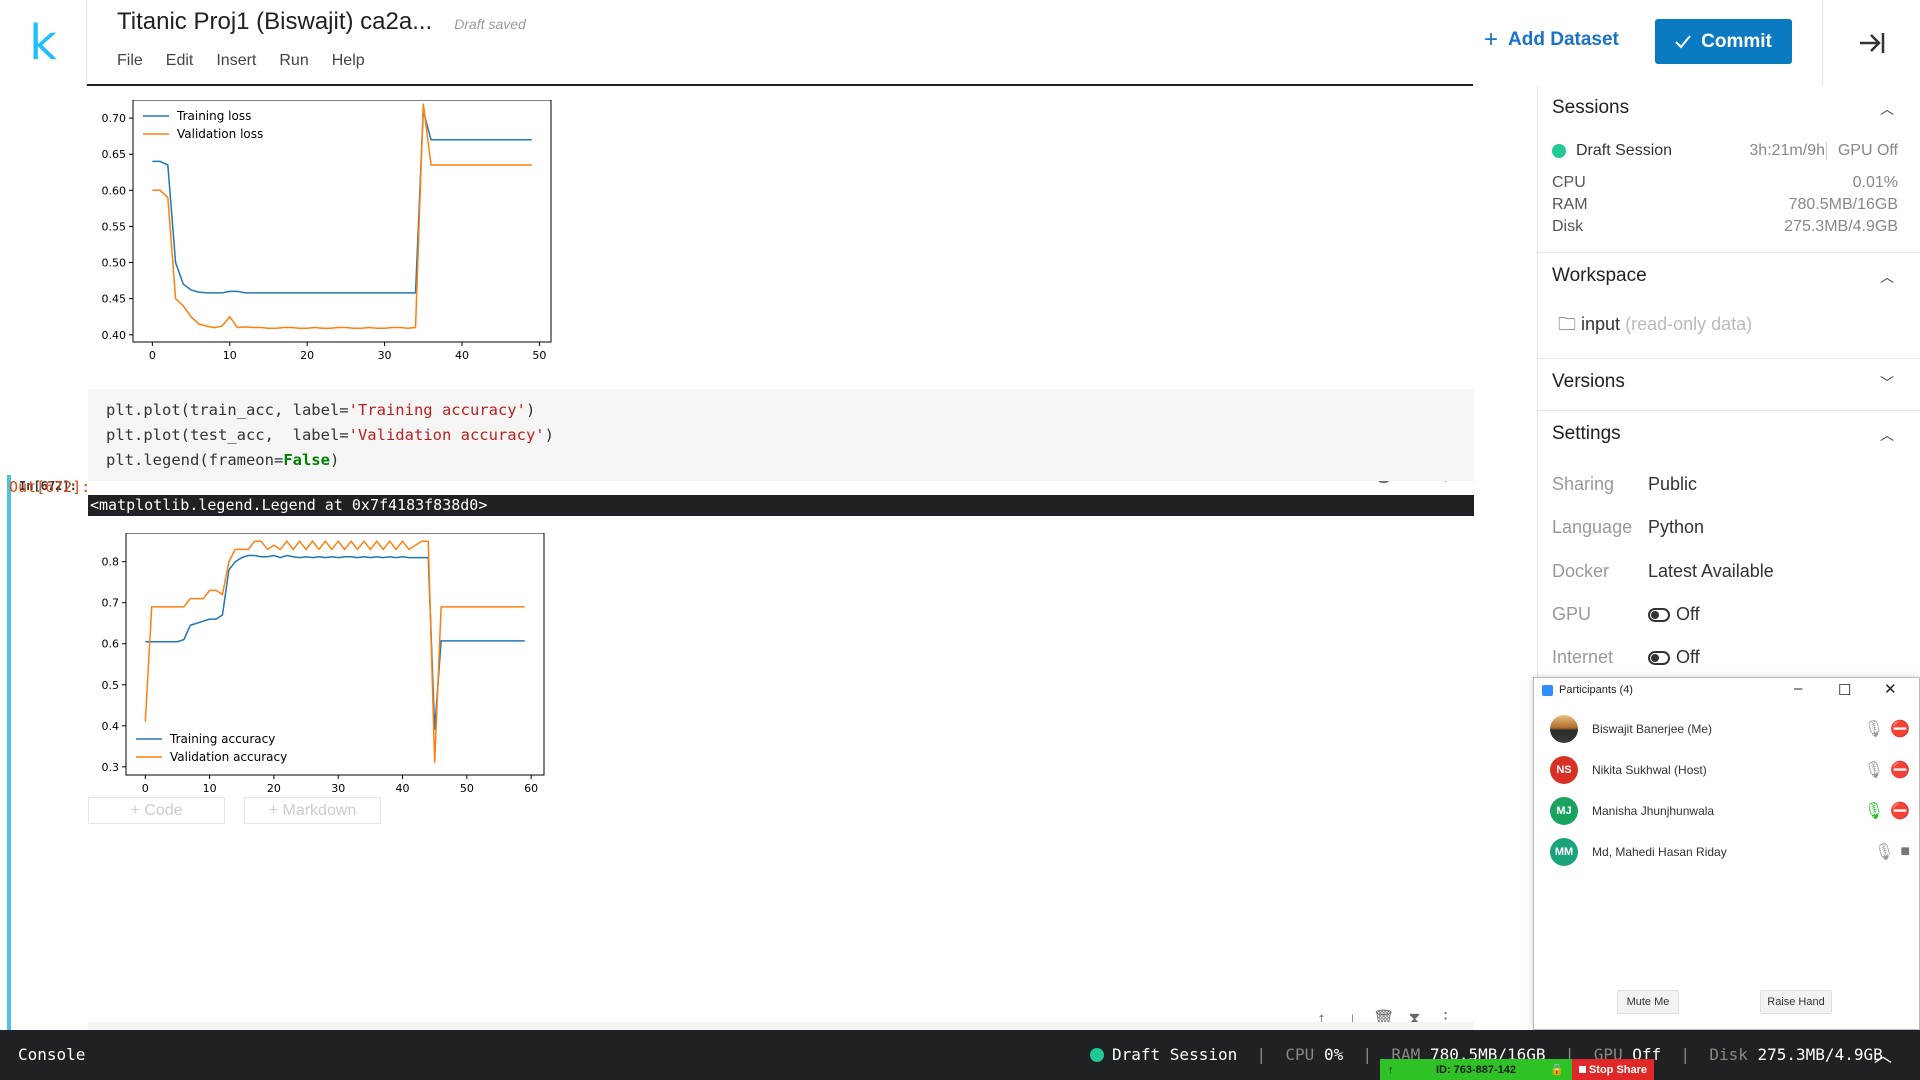  I want to click on menu-help: Help, so click(348, 61).